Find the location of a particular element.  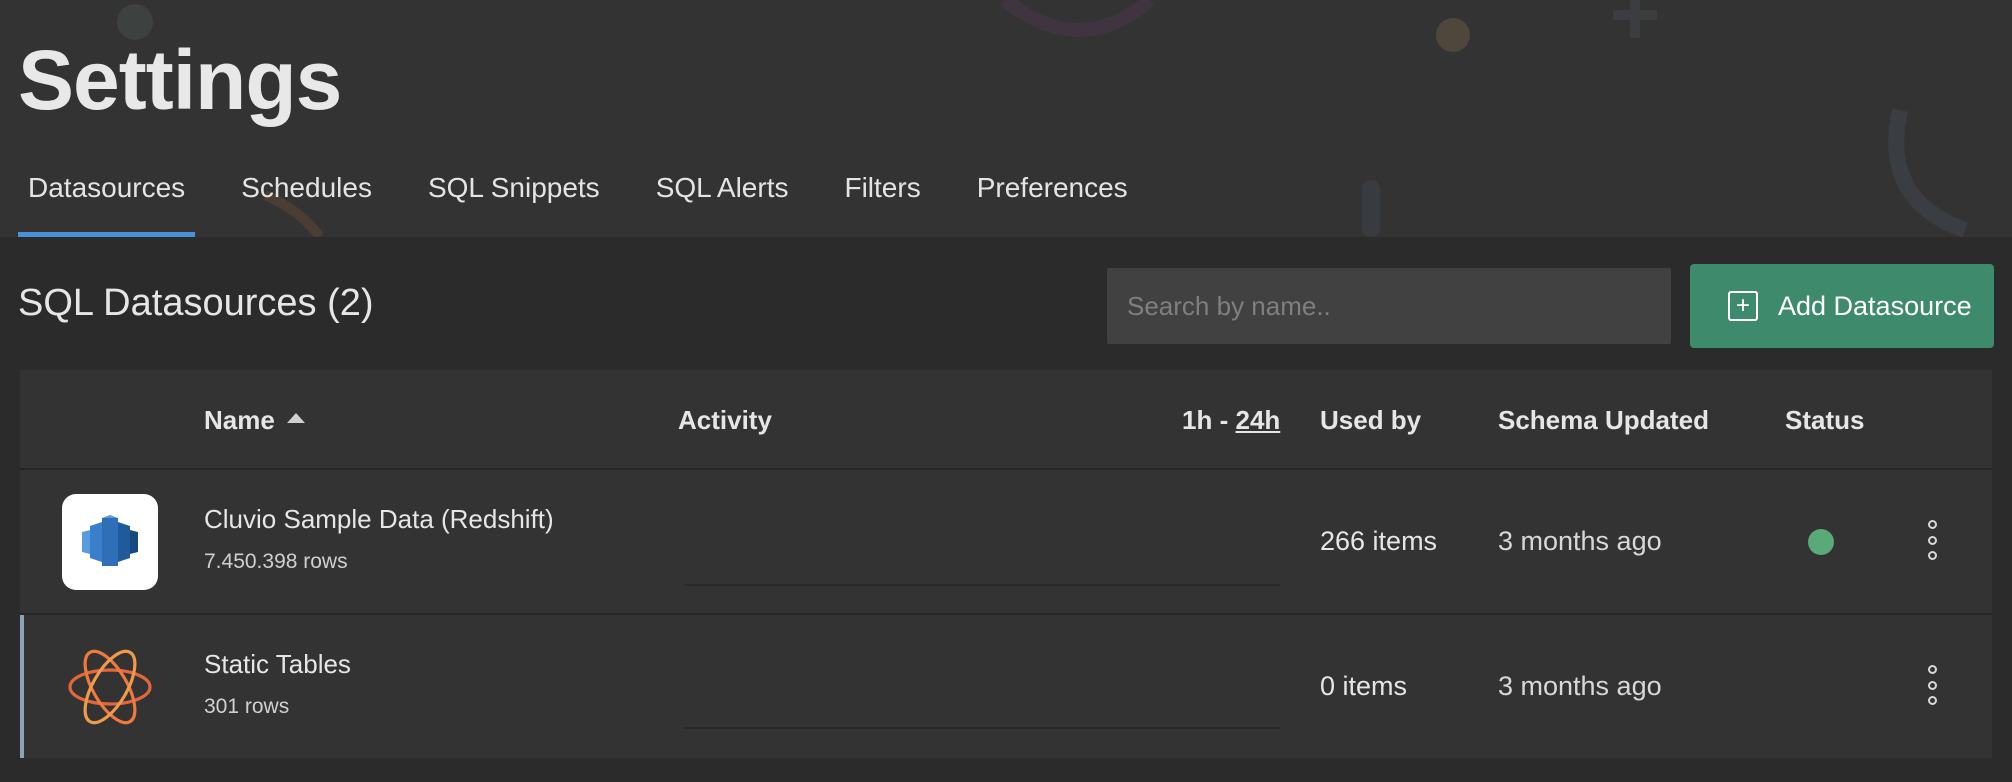

tab-schedules: Schedules is located at coordinates (306, 202).